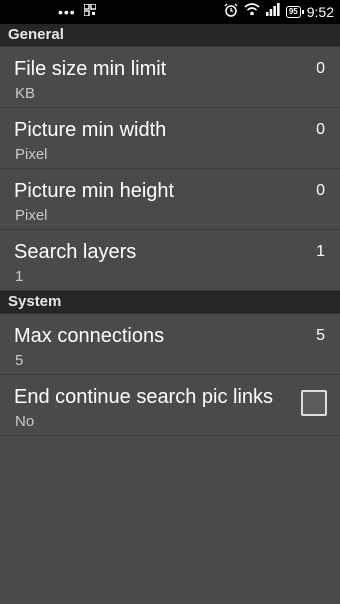 The width and height of the screenshot is (340, 604). I want to click on clock: 9:52, so click(320, 12).